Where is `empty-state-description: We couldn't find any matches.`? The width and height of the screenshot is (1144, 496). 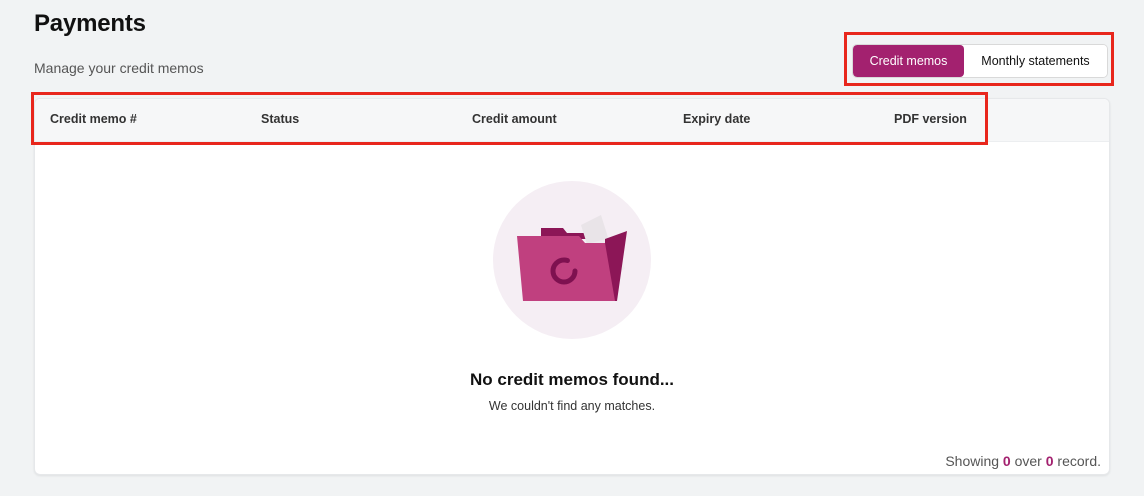
empty-state-description: We couldn't find any matches. is located at coordinates (572, 406).